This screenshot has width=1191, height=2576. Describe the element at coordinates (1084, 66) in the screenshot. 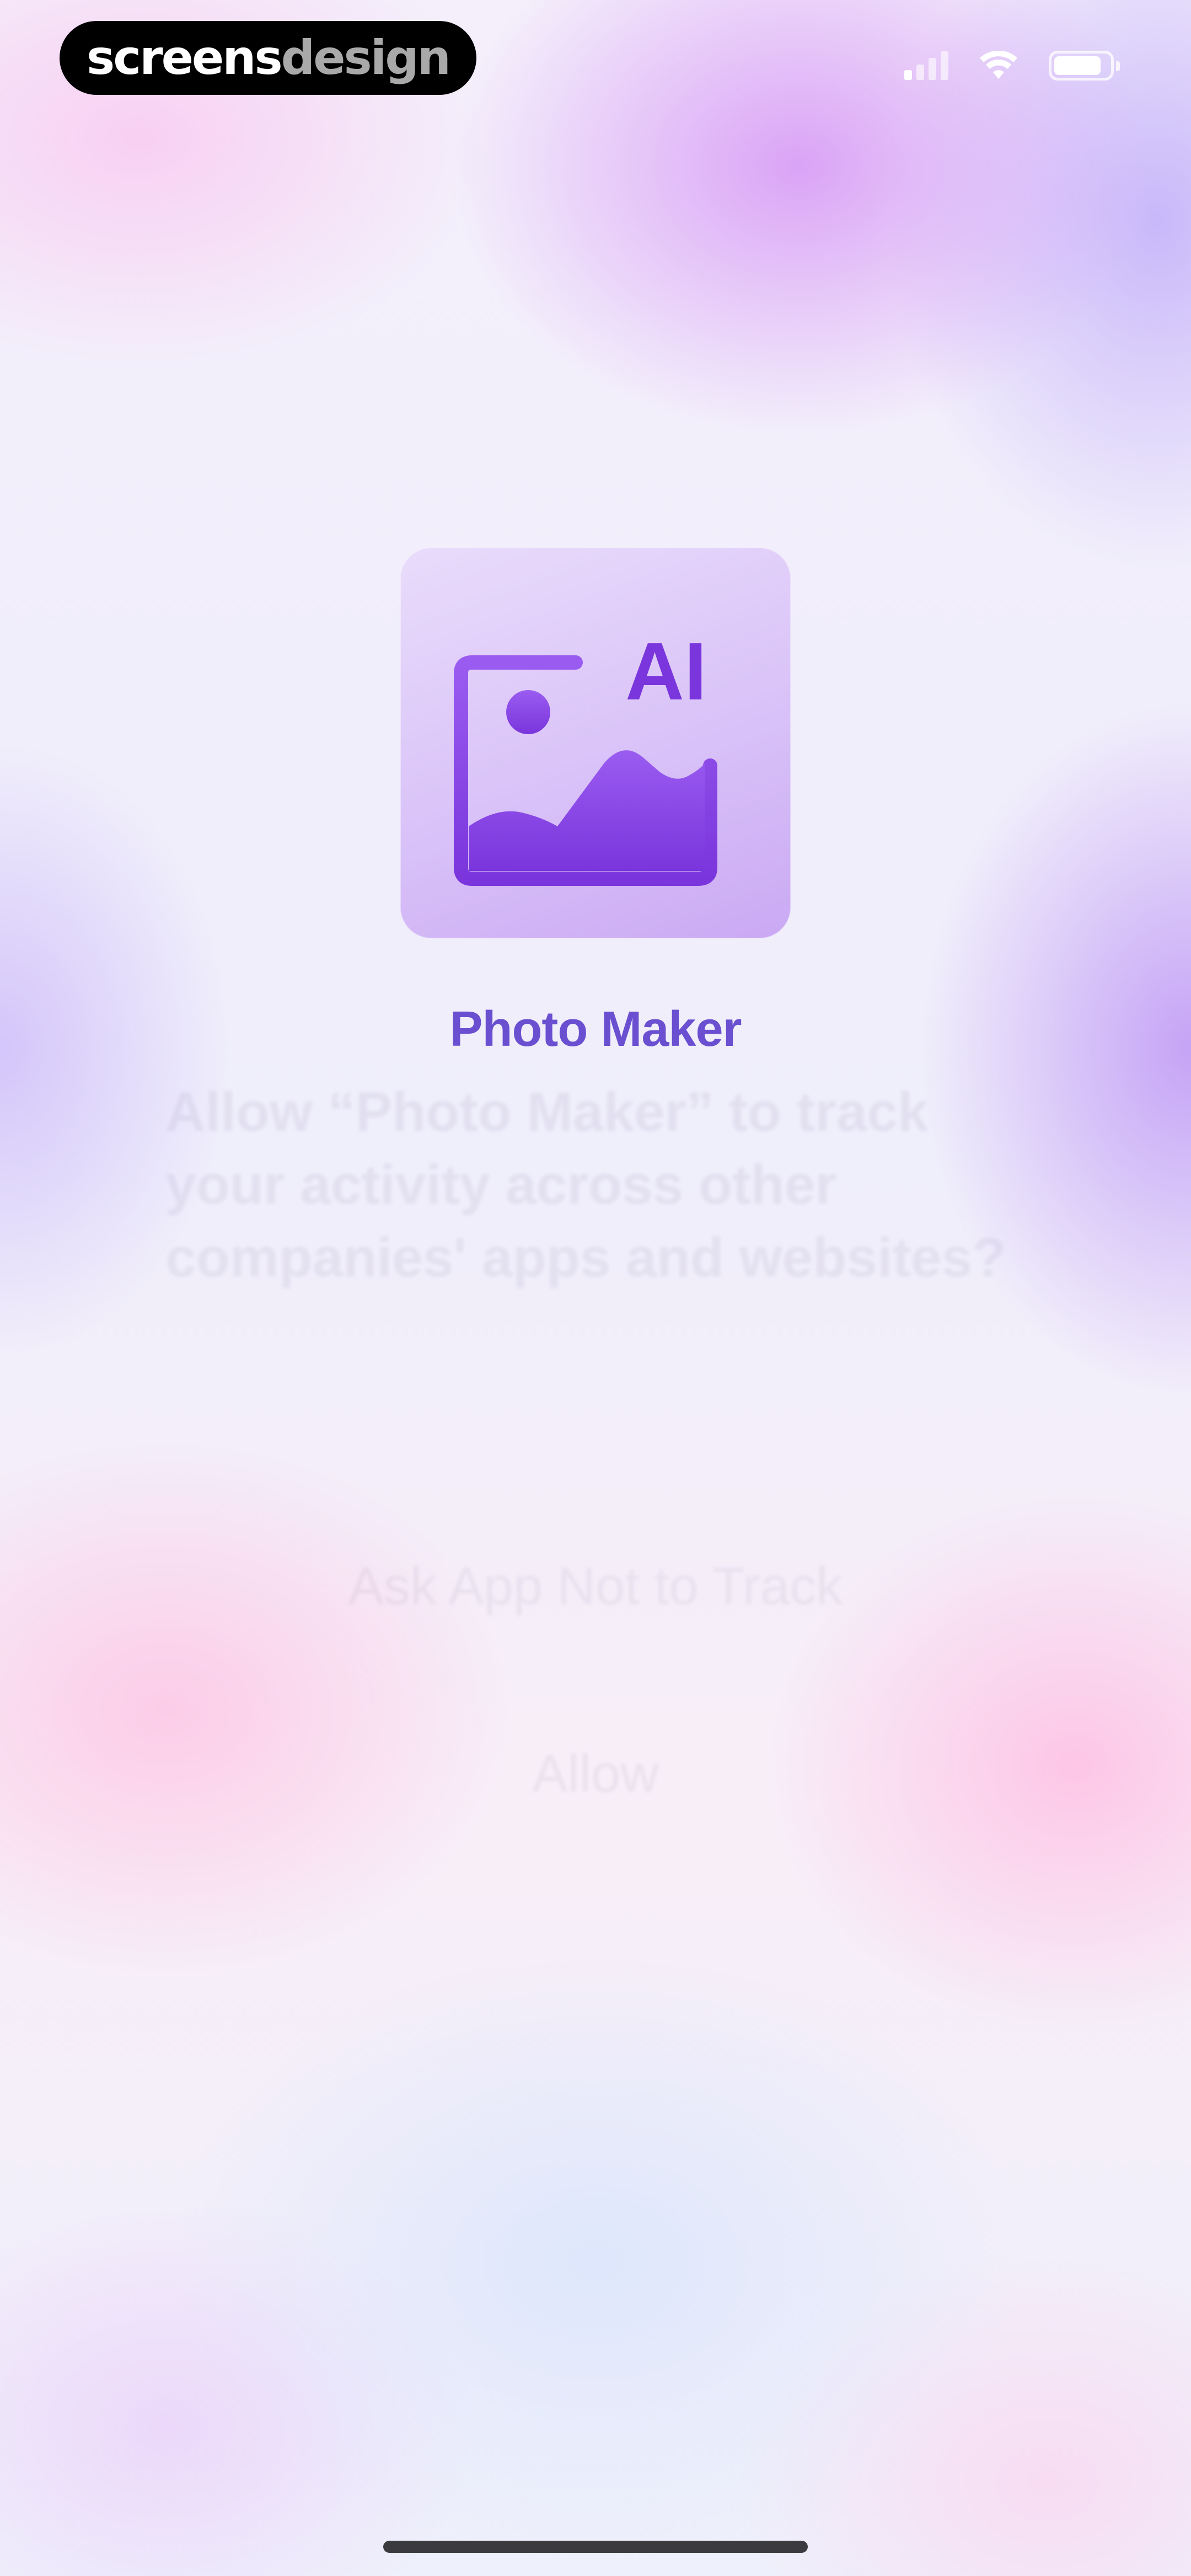

I see `battery-icon` at that location.